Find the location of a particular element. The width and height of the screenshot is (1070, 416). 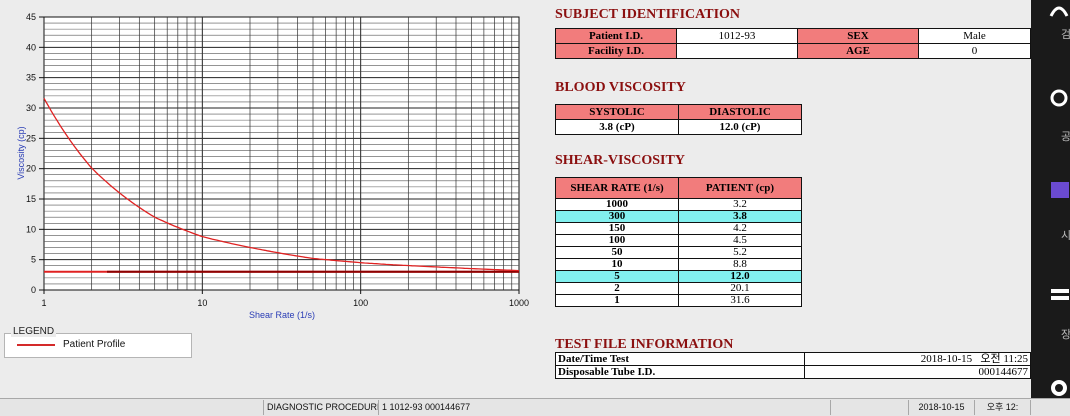

wifi-icon is located at coordinates (1059, 10).